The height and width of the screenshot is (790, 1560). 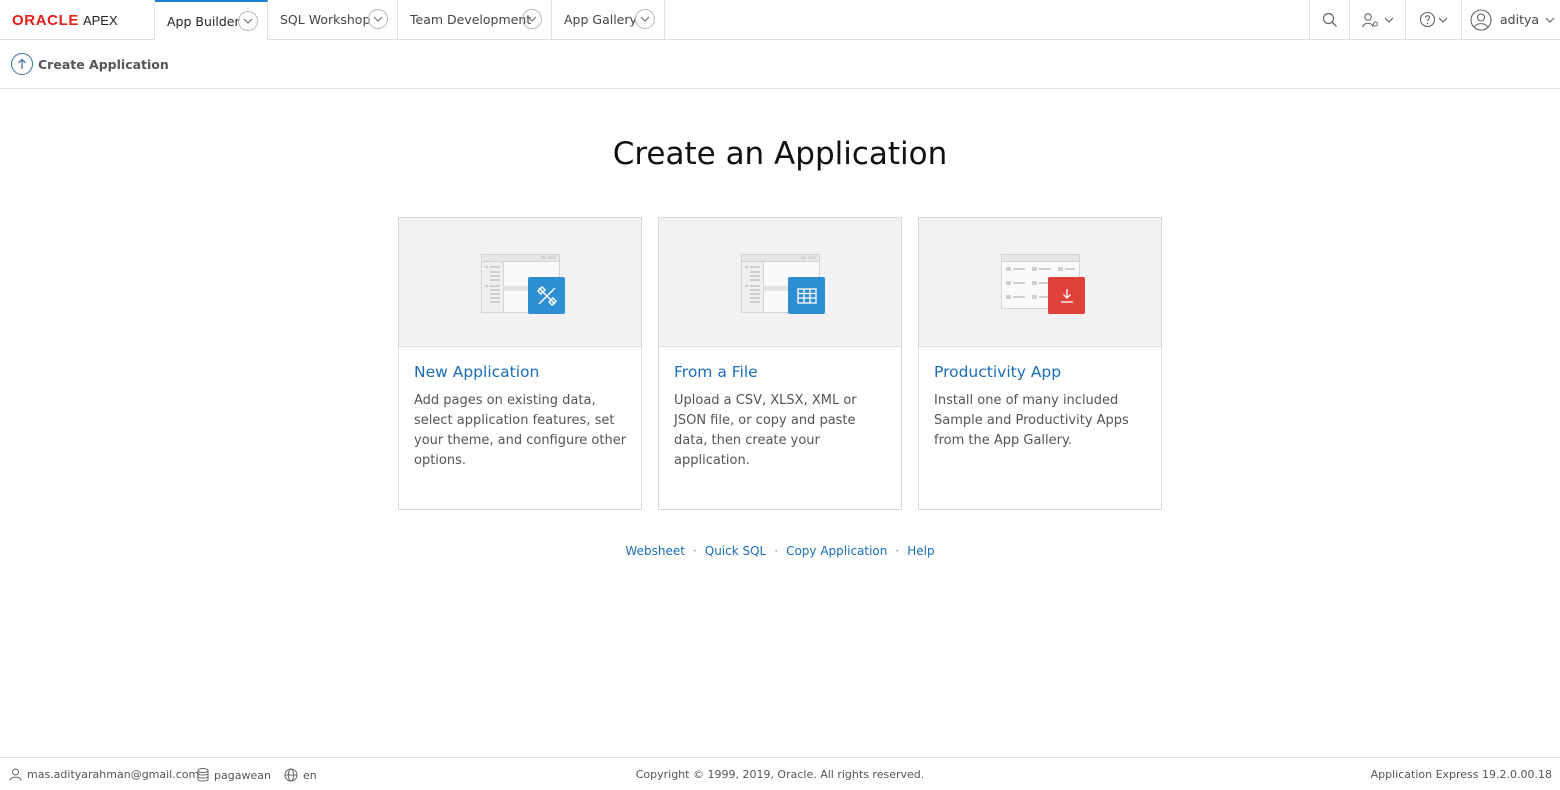 I want to click on user-menu-button: aditya, so click(x=1510, y=19).